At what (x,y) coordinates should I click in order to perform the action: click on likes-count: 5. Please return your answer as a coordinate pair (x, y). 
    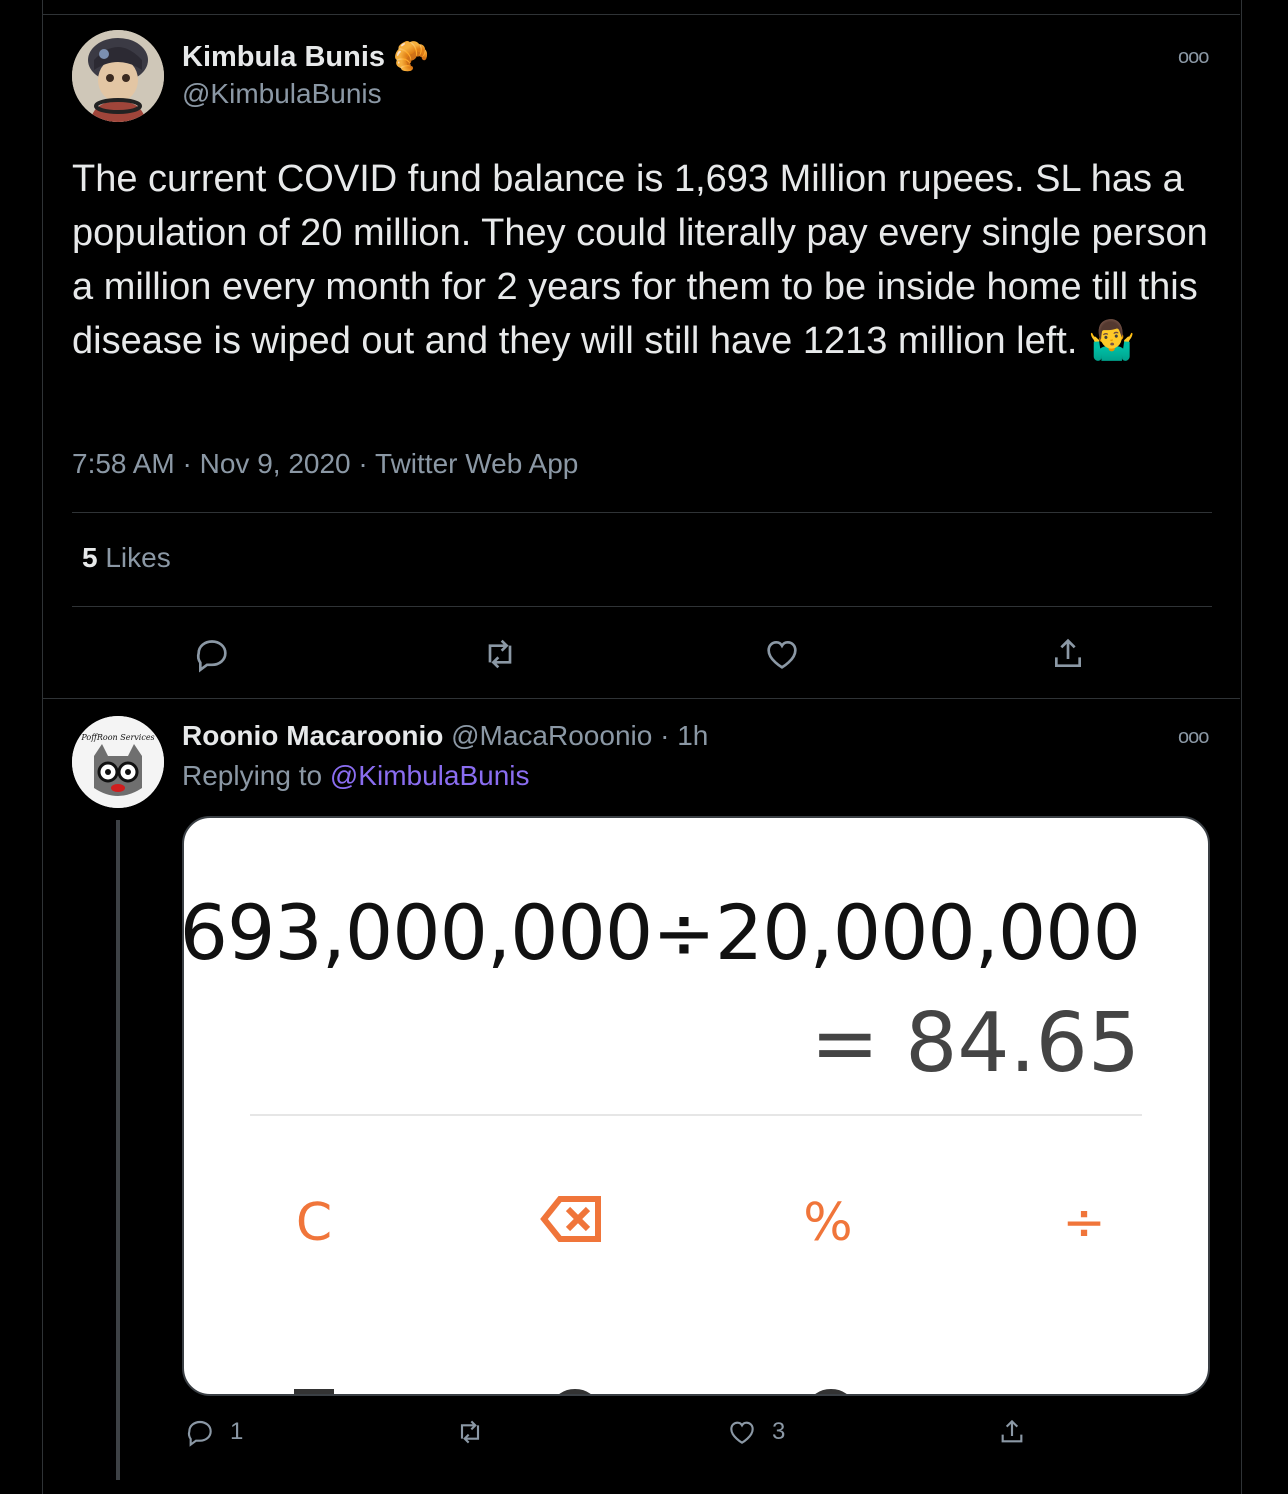
    Looking at the image, I should click on (90, 557).